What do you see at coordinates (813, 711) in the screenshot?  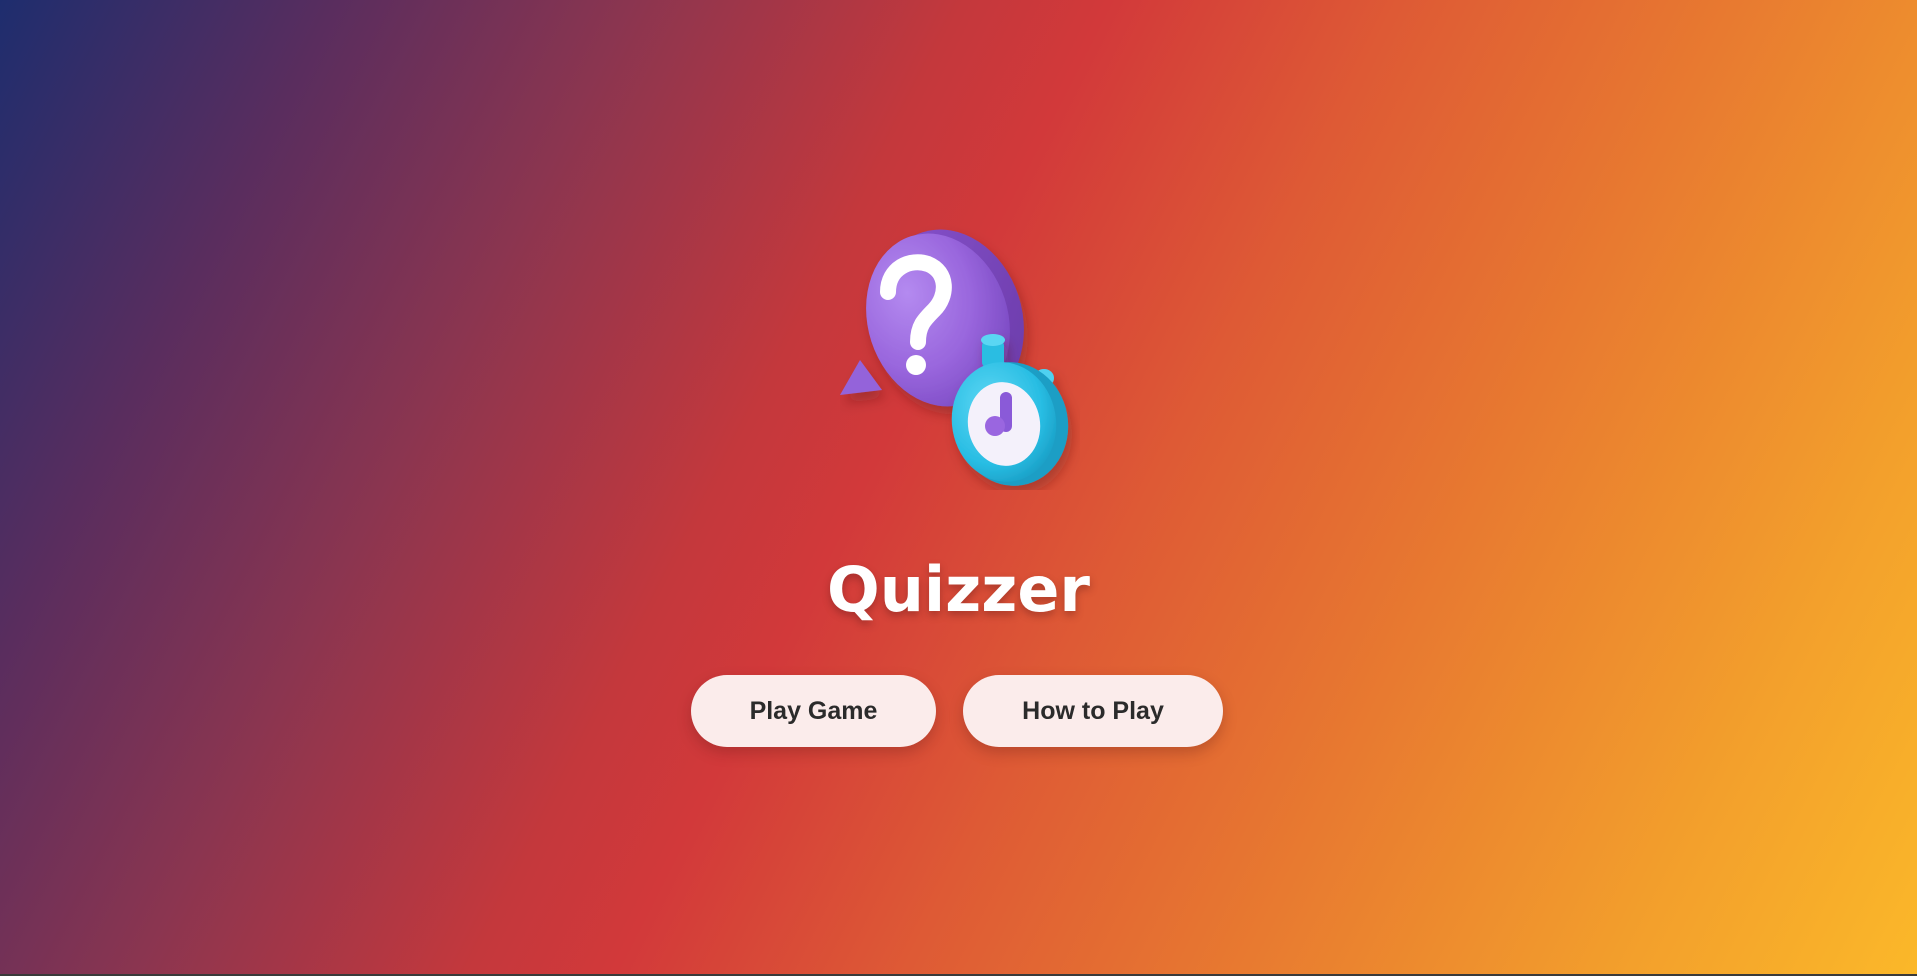 I see `play-game-button: Play Game` at bounding box center [813, 711].